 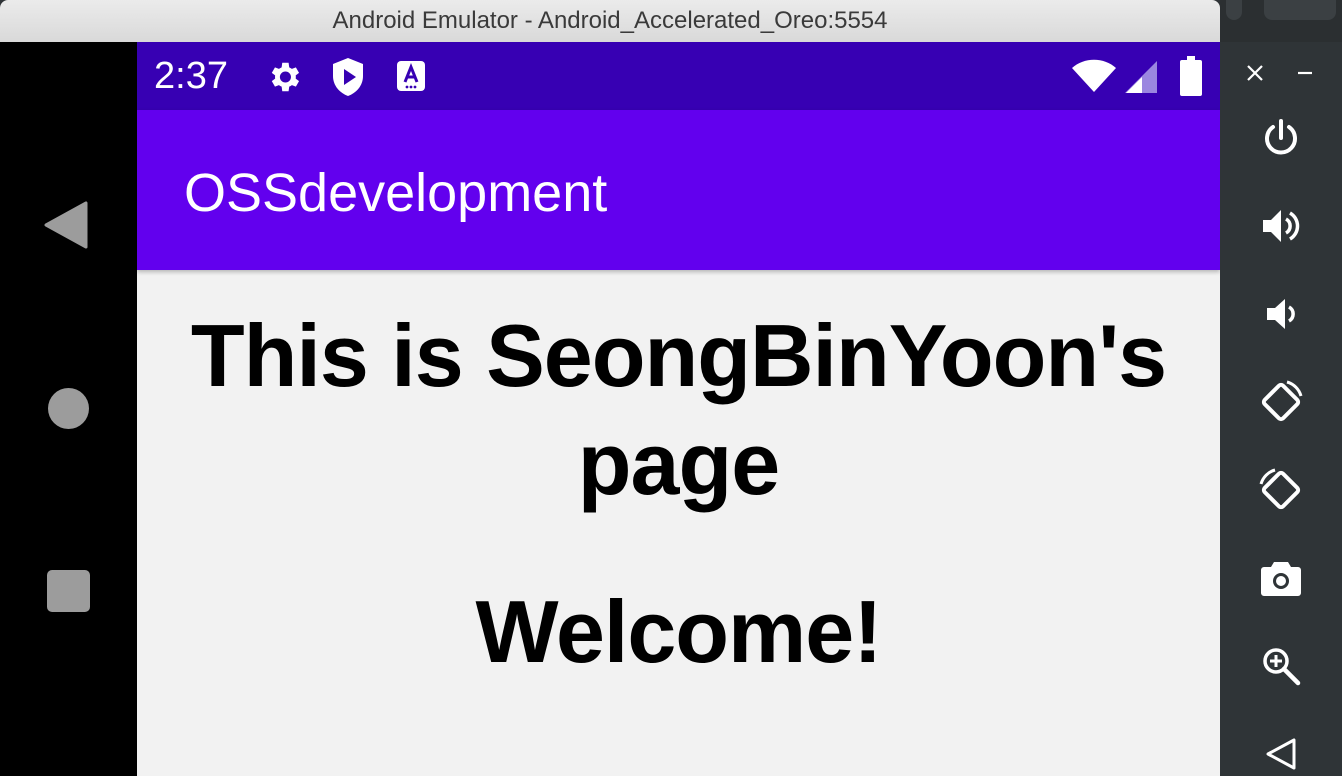 What do you see at coordinates (1094, 78) in the screenshot?
I see `wifi-icon` at bounding box center [1094, 78].